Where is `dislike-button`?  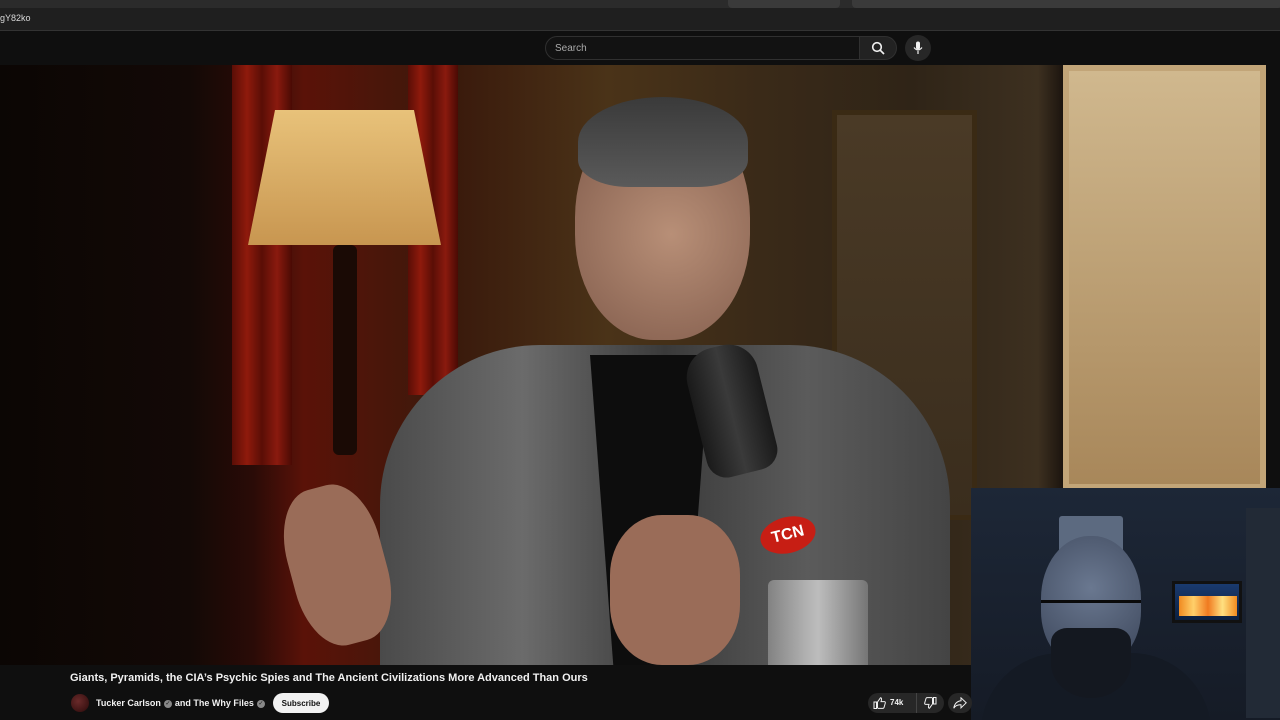 dislike-button is located at coordinates (930, 703).